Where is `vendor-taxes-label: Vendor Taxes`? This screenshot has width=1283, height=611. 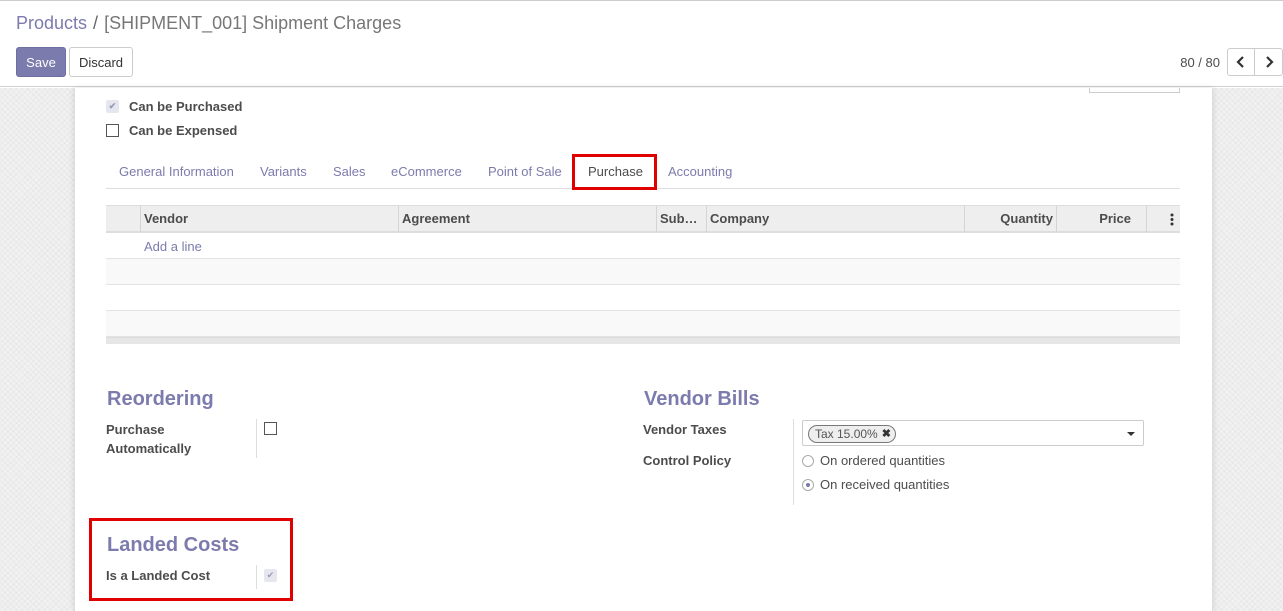
vendor-taxes-label: Vendor Taxes is located at coordinates (685, 429).